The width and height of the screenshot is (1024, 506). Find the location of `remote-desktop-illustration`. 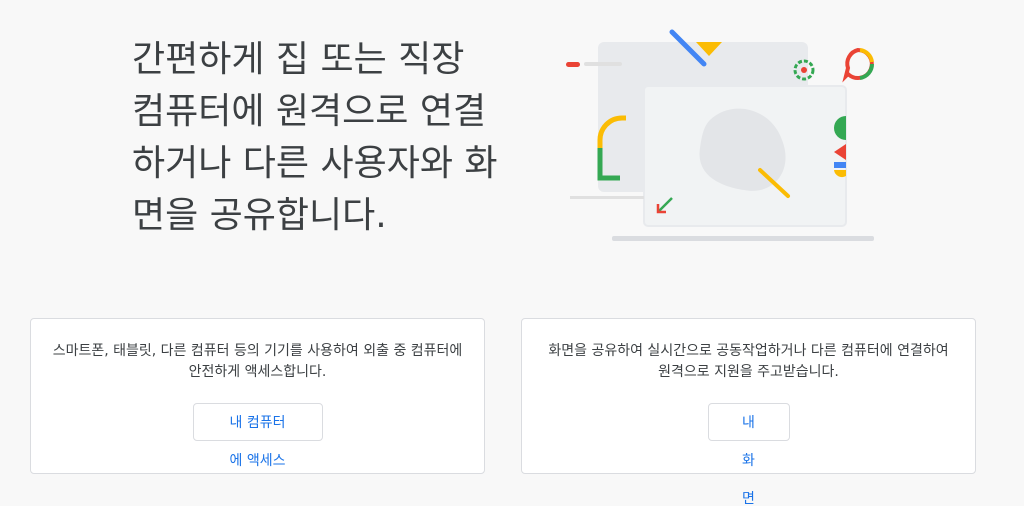

remote-desktop-illustration is located at coordinates (720, 135).